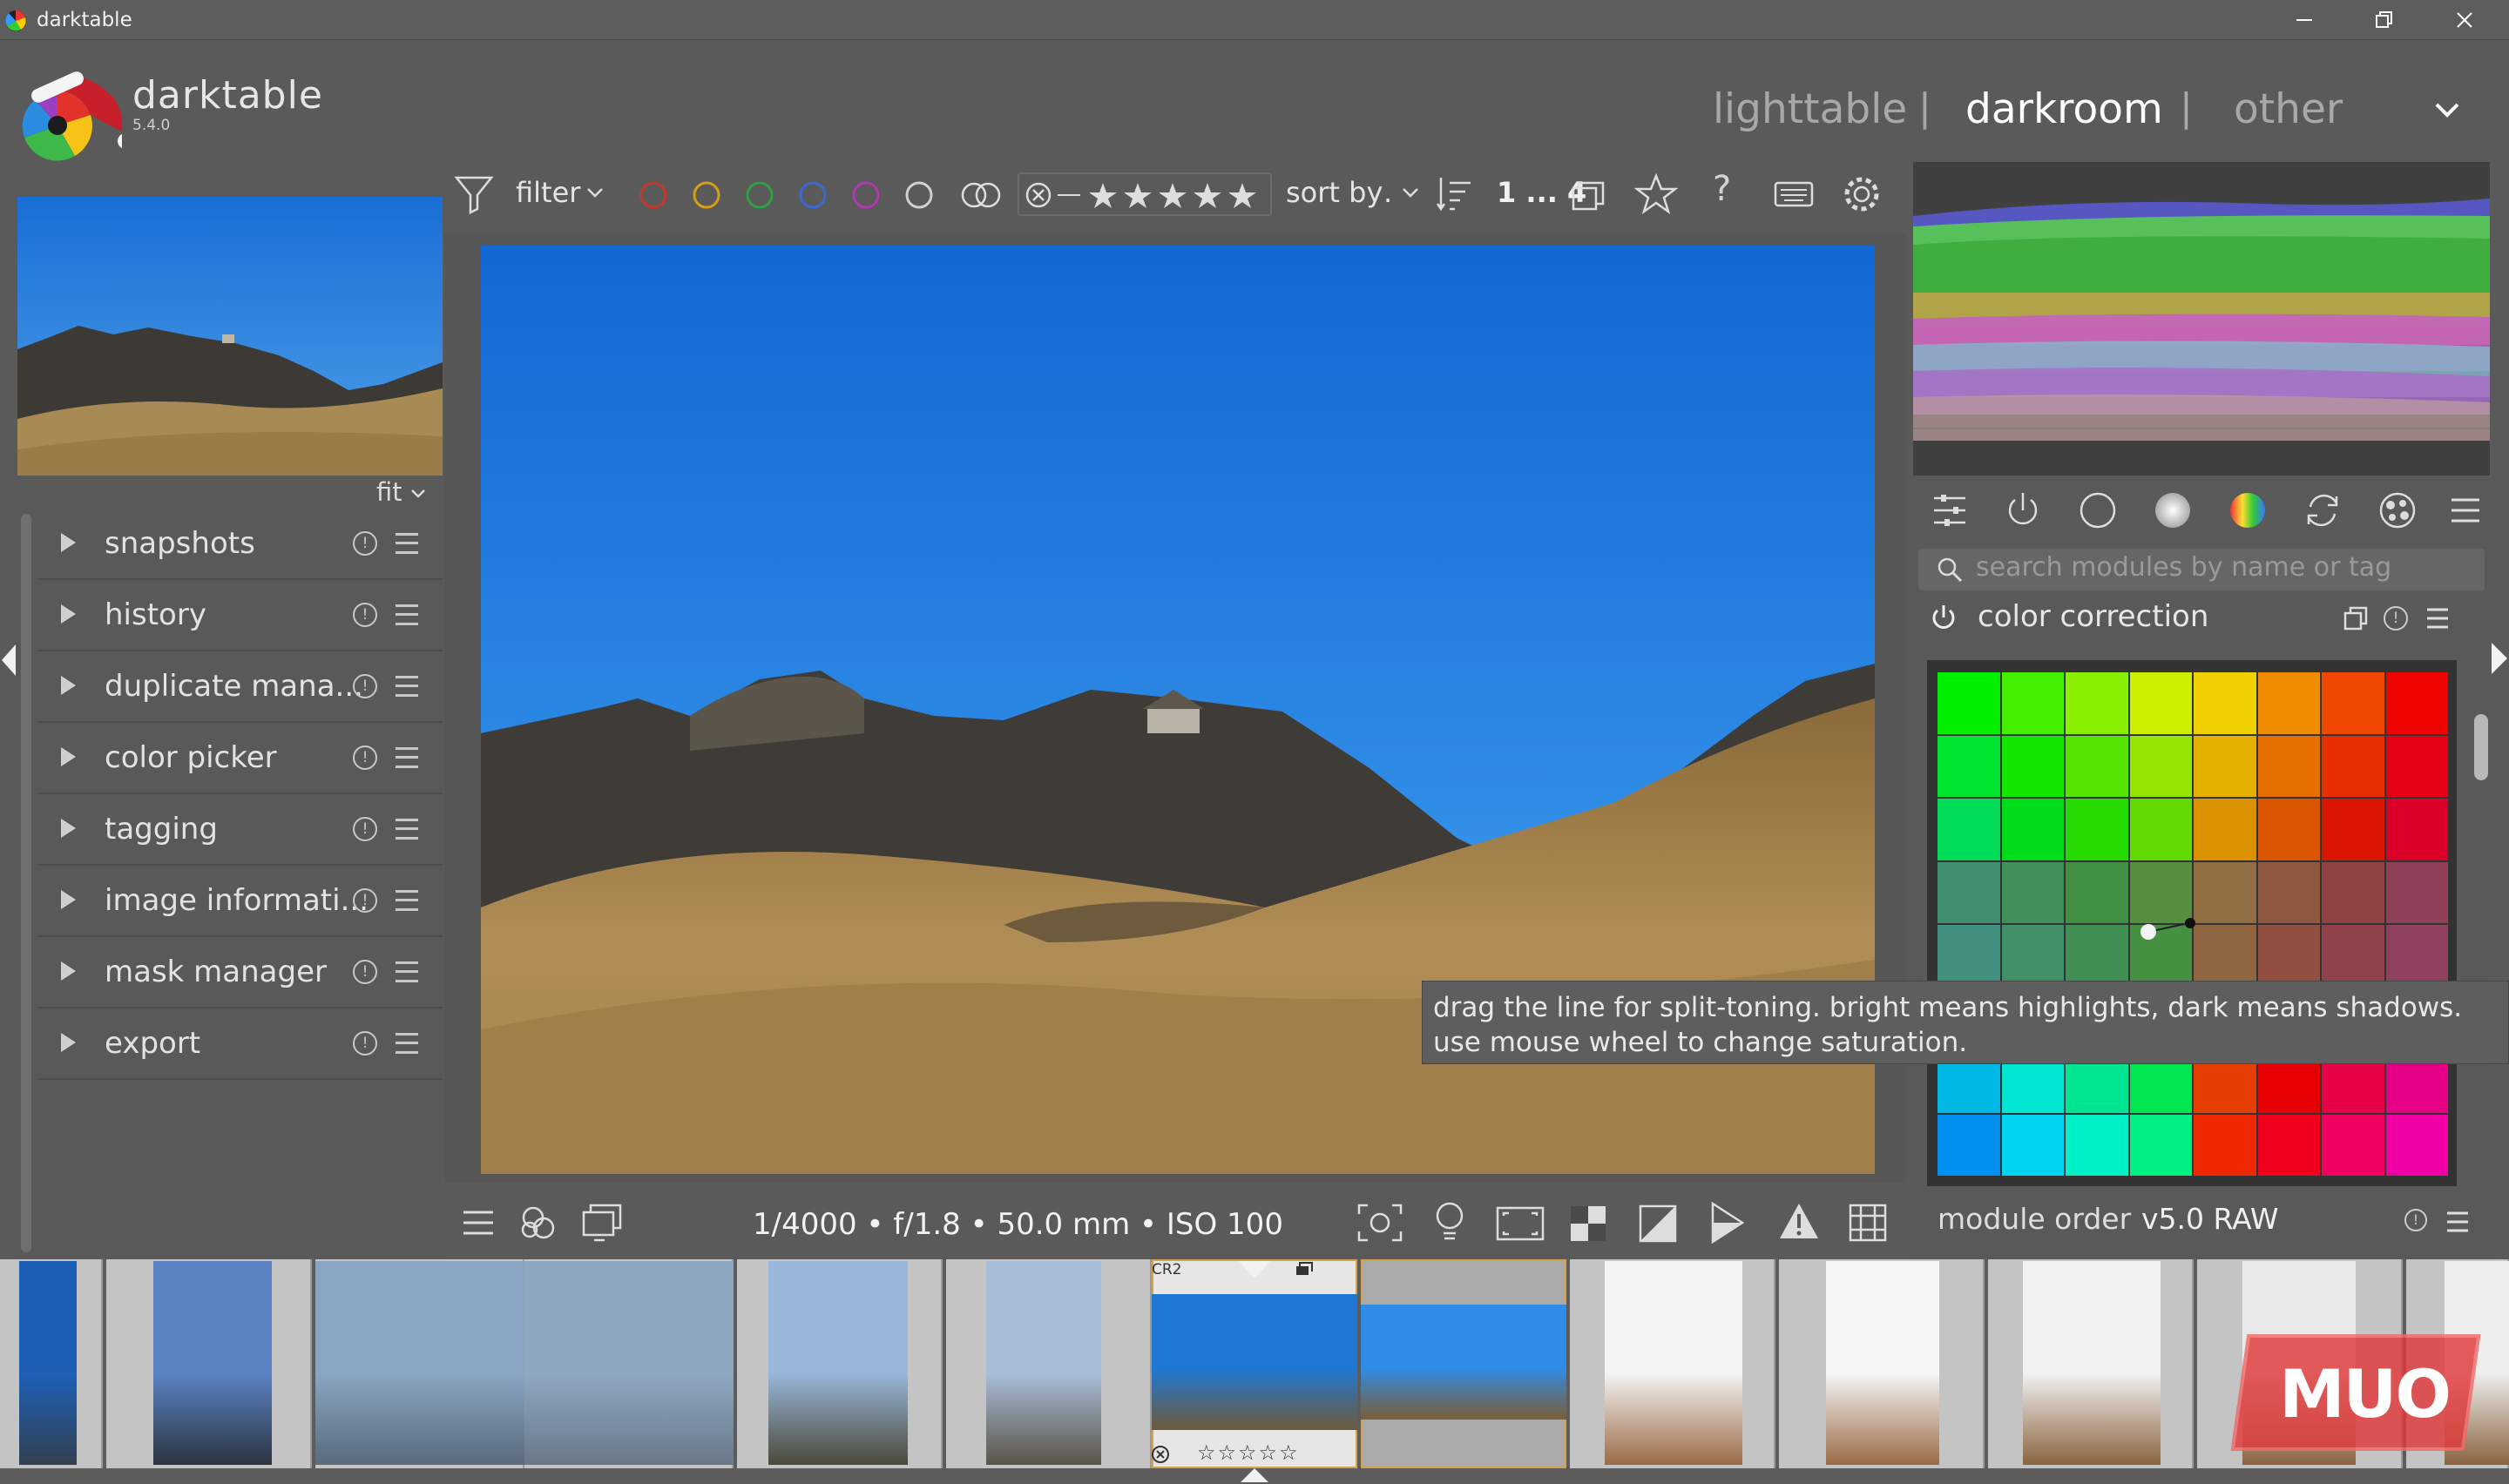 The width and height of the screenshot is (2509, 1484). What do you see at coordinates (1589, 195) in the screenshot?
I see `grouping-icon` at bounding box center [1589, 195].